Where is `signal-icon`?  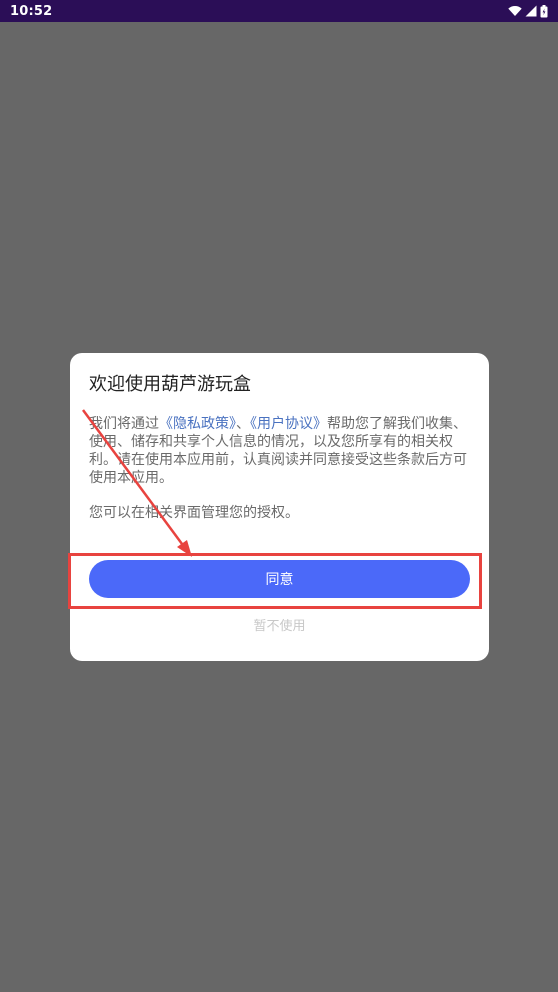 signal-icon is located at coordinates (531, 11).